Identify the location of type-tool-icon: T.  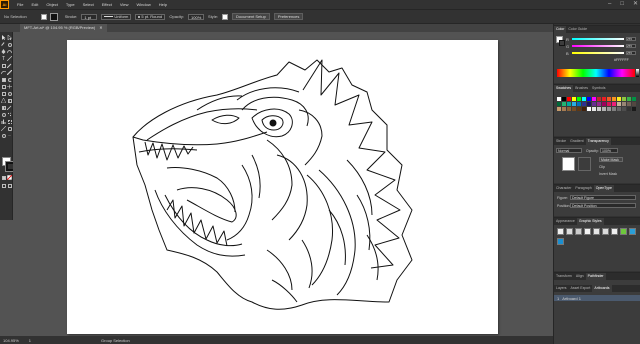
(3, 58).